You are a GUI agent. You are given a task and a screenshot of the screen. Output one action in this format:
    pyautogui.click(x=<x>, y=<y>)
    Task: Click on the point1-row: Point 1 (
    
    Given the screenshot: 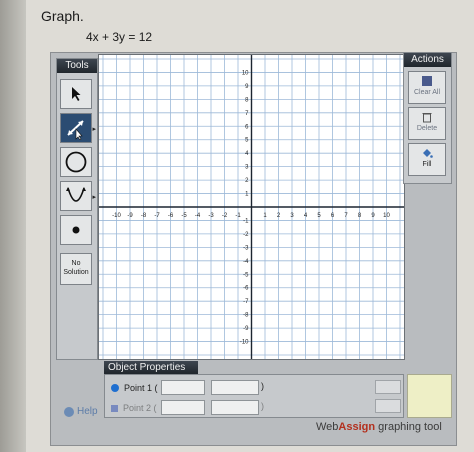 What is the action you would take?
    pyautogui.click(x=134, y=388)
    